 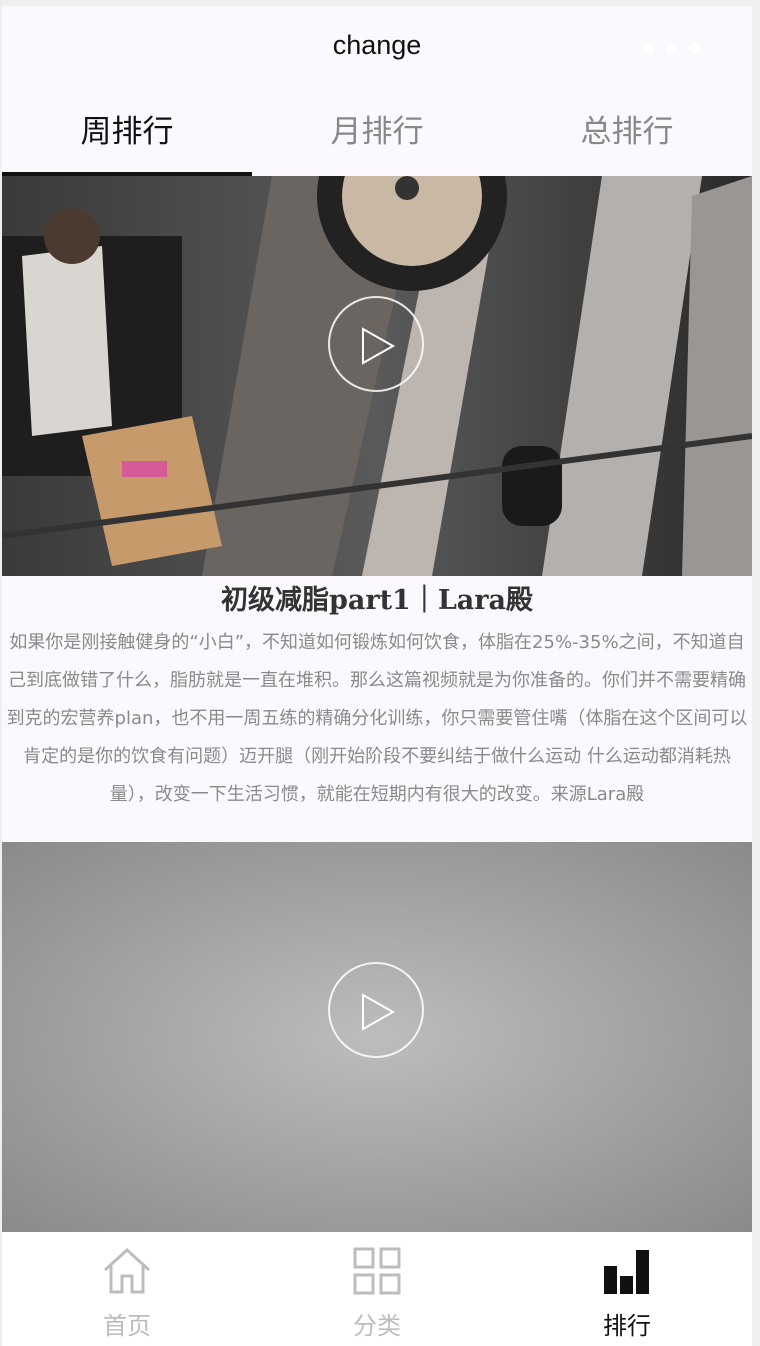 What do you see at coordinates (127, 1270) in the screenshot?
I see `home-icon` at bounding box center [127, 1270].